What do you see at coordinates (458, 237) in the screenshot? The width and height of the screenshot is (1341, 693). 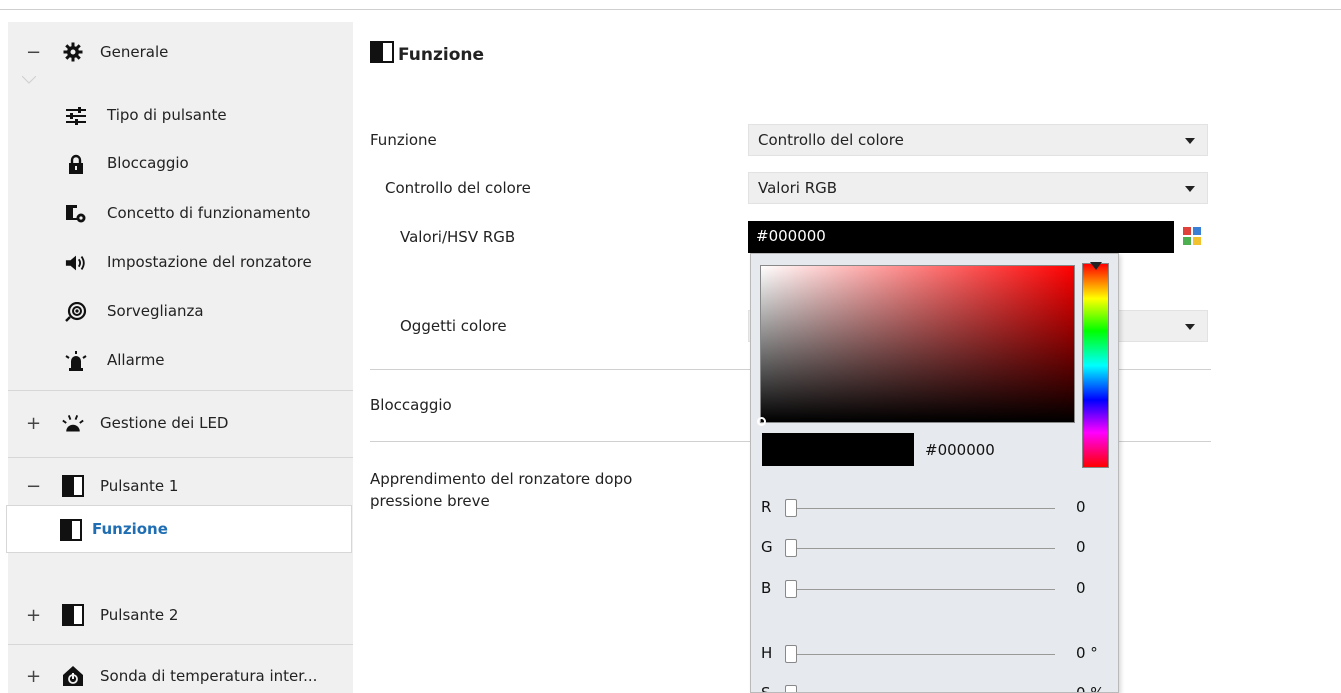 I see `param-label-valori: Valori/HSV RGB` at bounding box center [458, 237].